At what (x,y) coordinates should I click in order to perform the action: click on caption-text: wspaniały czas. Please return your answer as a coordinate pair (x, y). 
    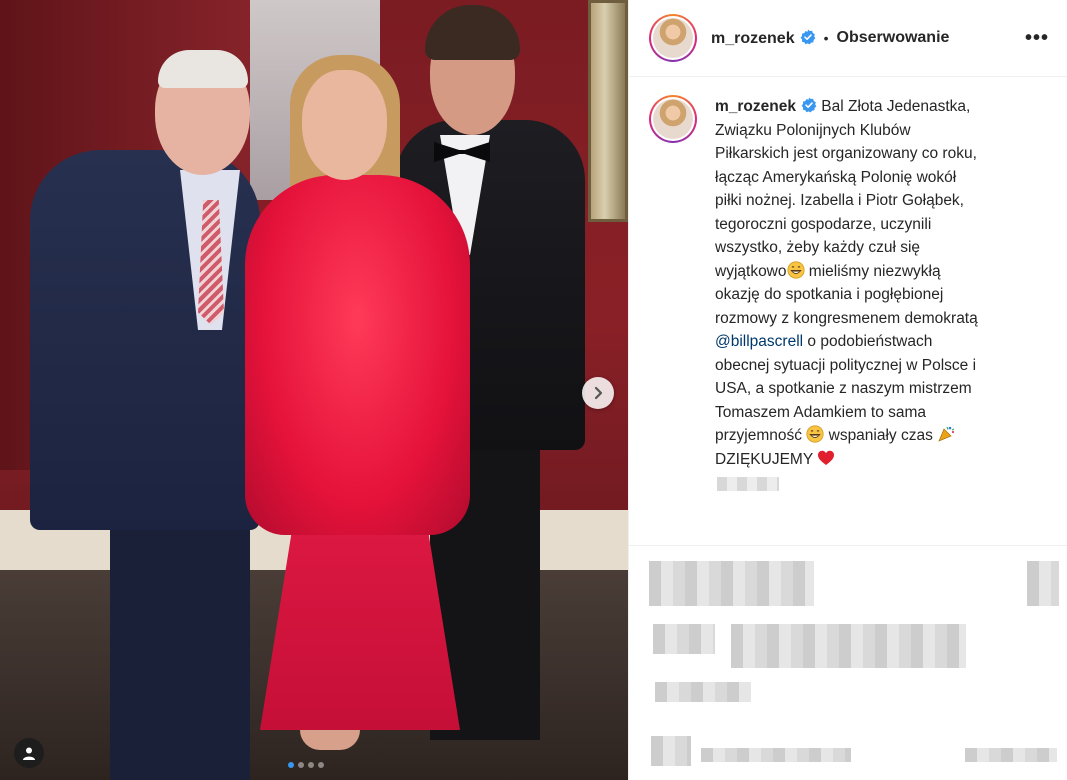
    Looking at the image, I should click on (878, 435).